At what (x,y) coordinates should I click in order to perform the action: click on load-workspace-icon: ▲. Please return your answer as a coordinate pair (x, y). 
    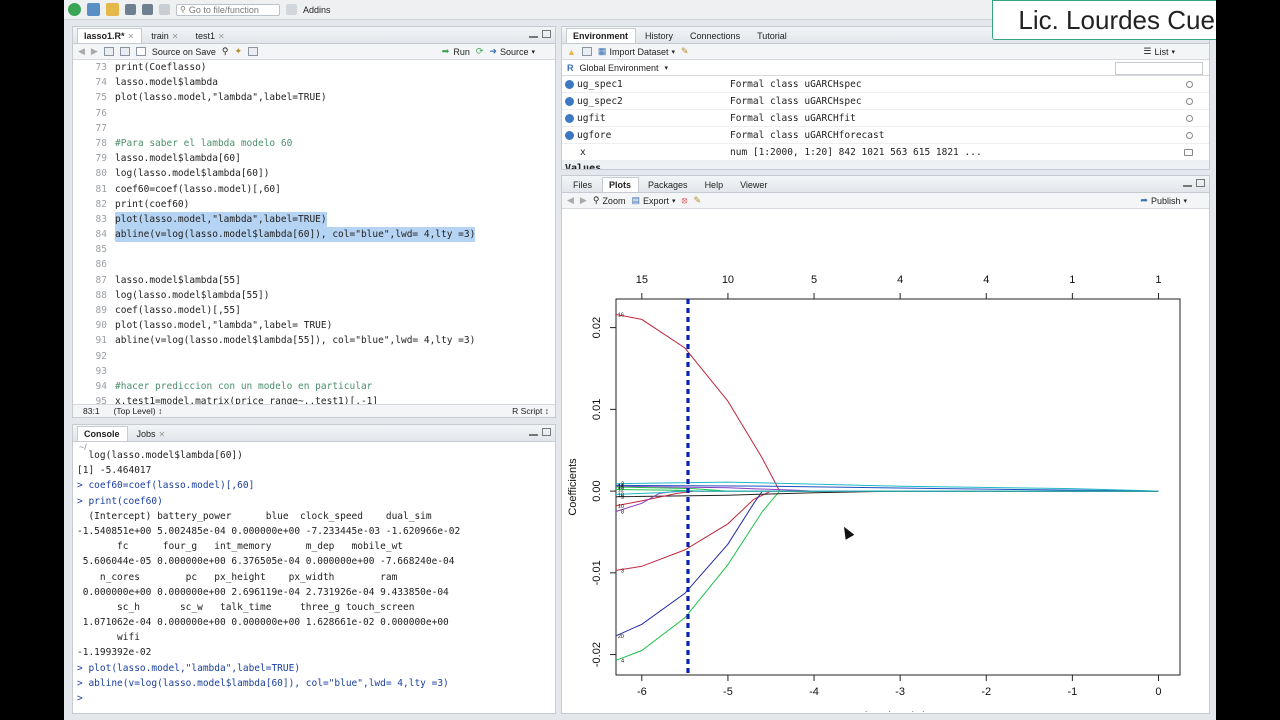
    Looking at the image, I should click on (571, 52).